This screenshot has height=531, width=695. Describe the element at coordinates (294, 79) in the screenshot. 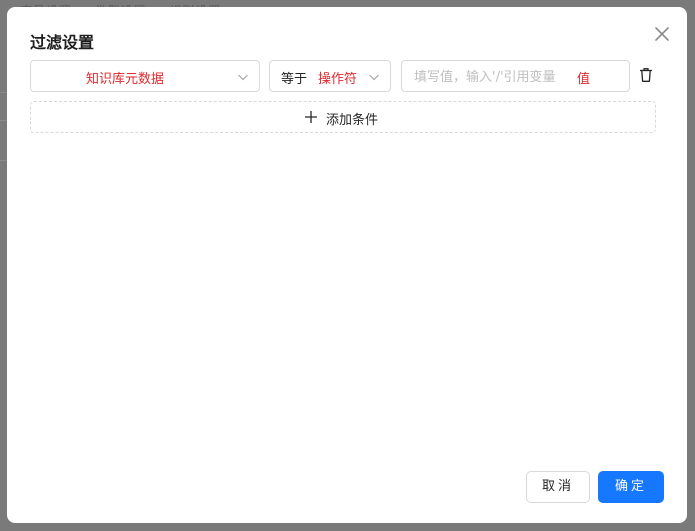

I see `operator-value: 等于` at that location.